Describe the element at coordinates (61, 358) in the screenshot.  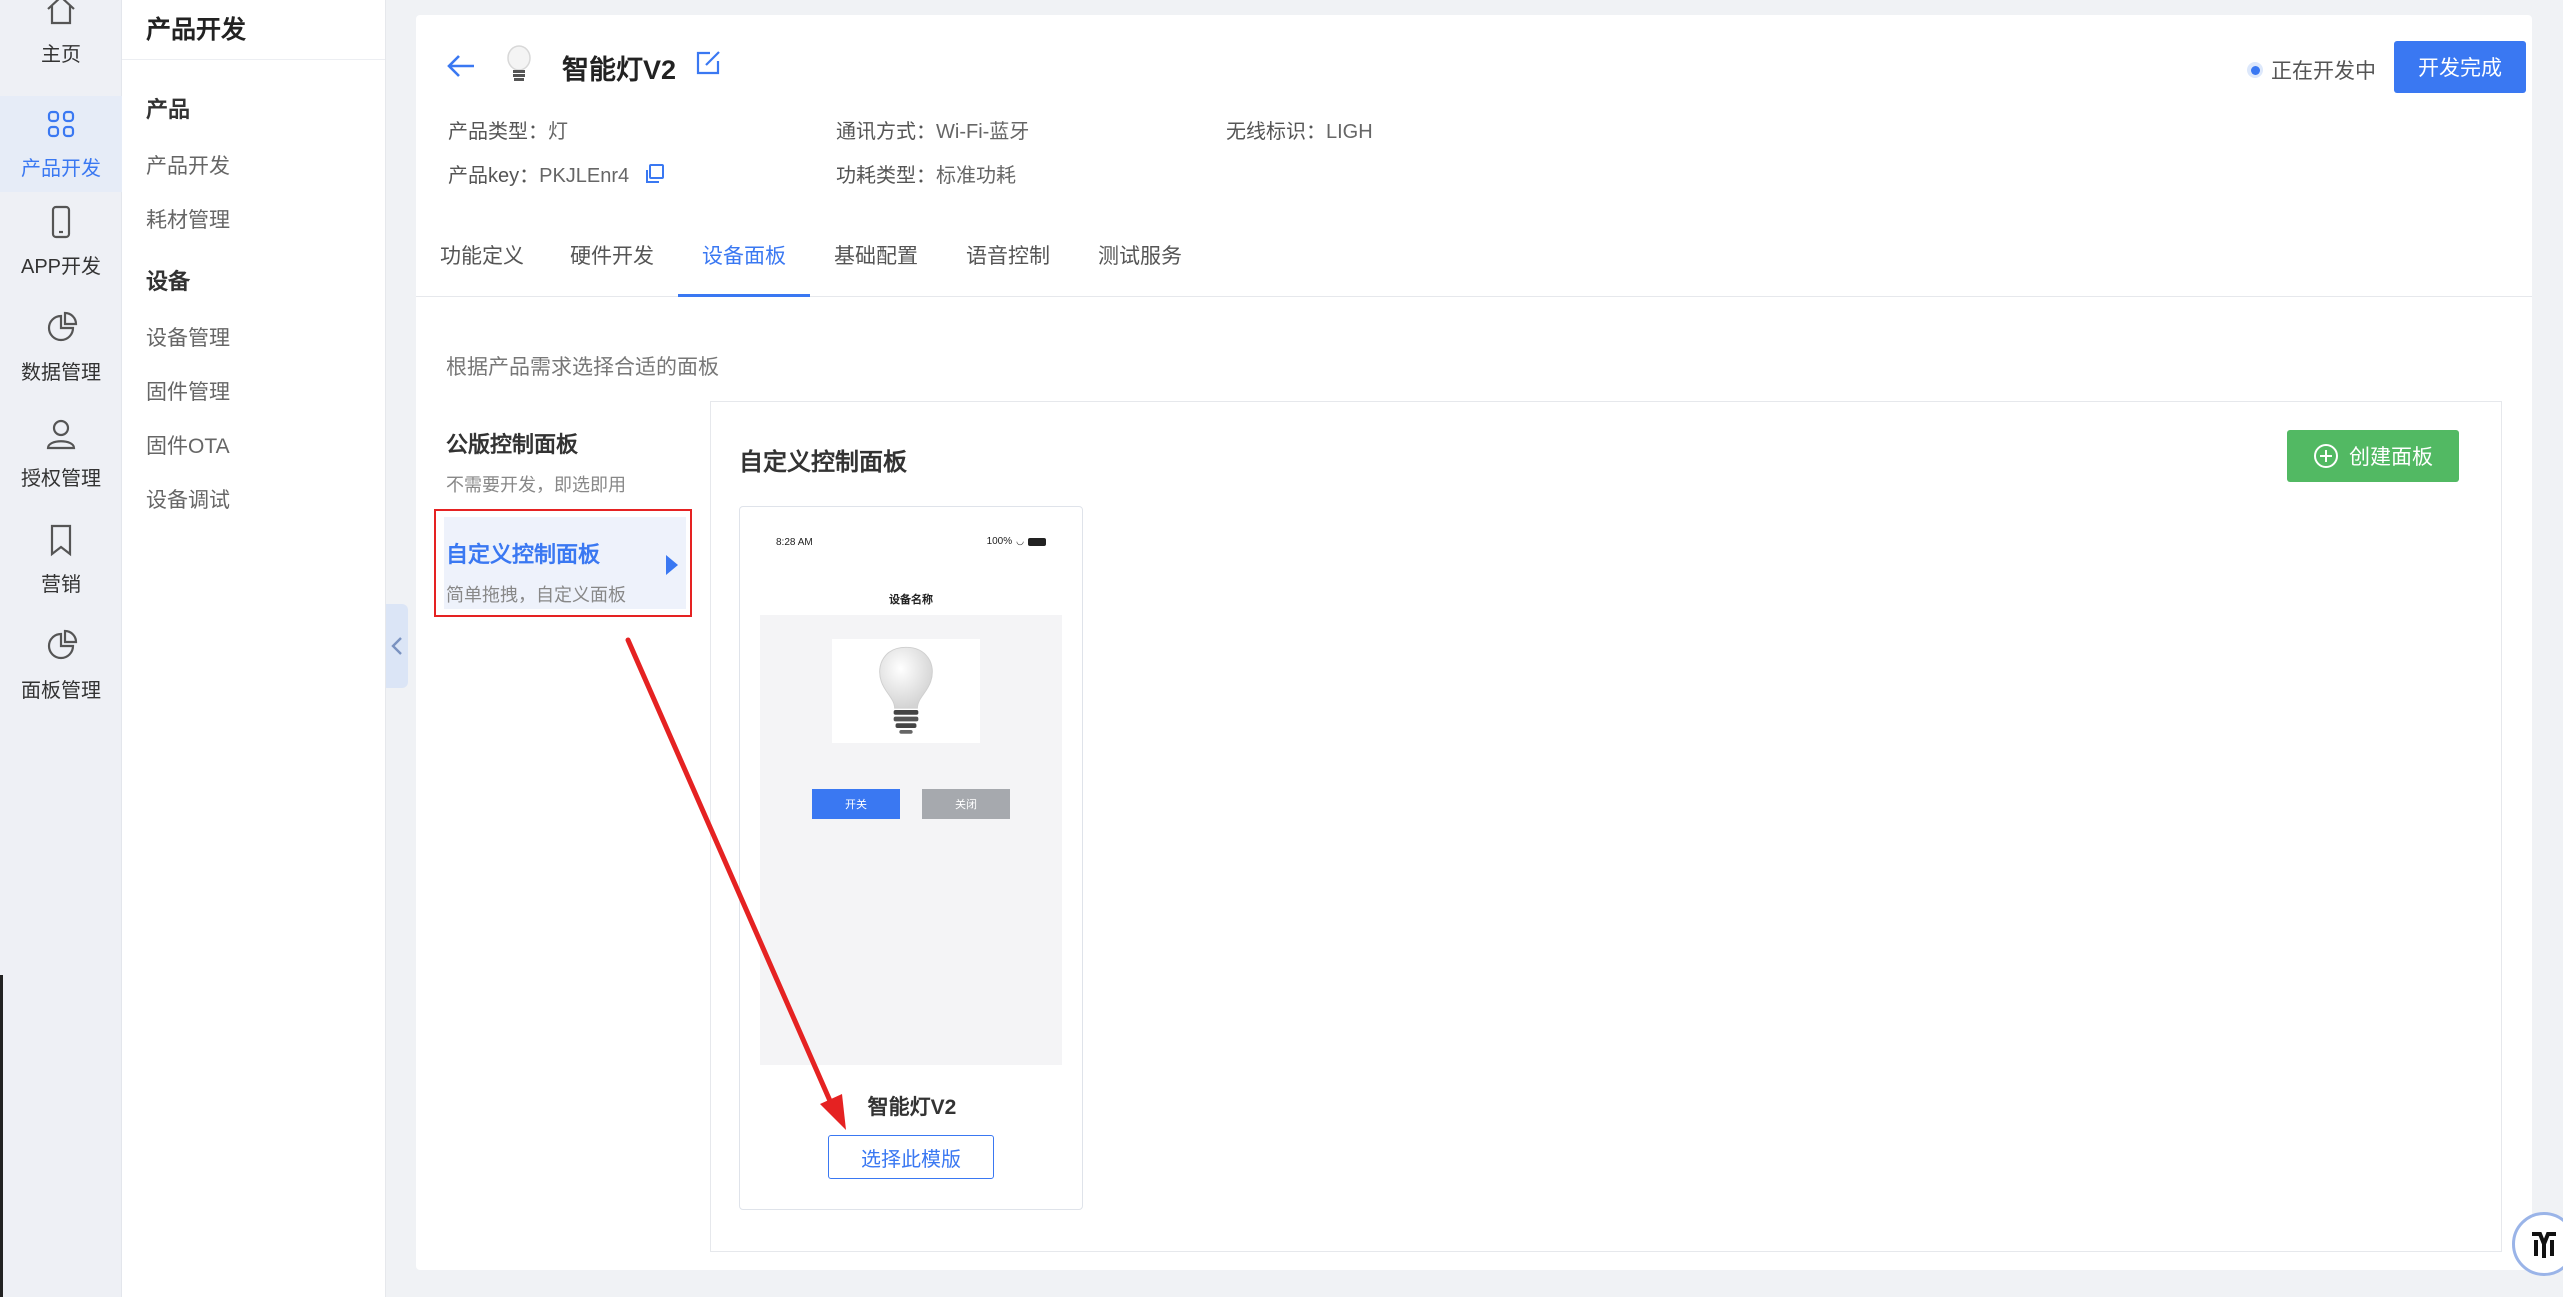
I see `rail-item-data: 数据管理` at that location.